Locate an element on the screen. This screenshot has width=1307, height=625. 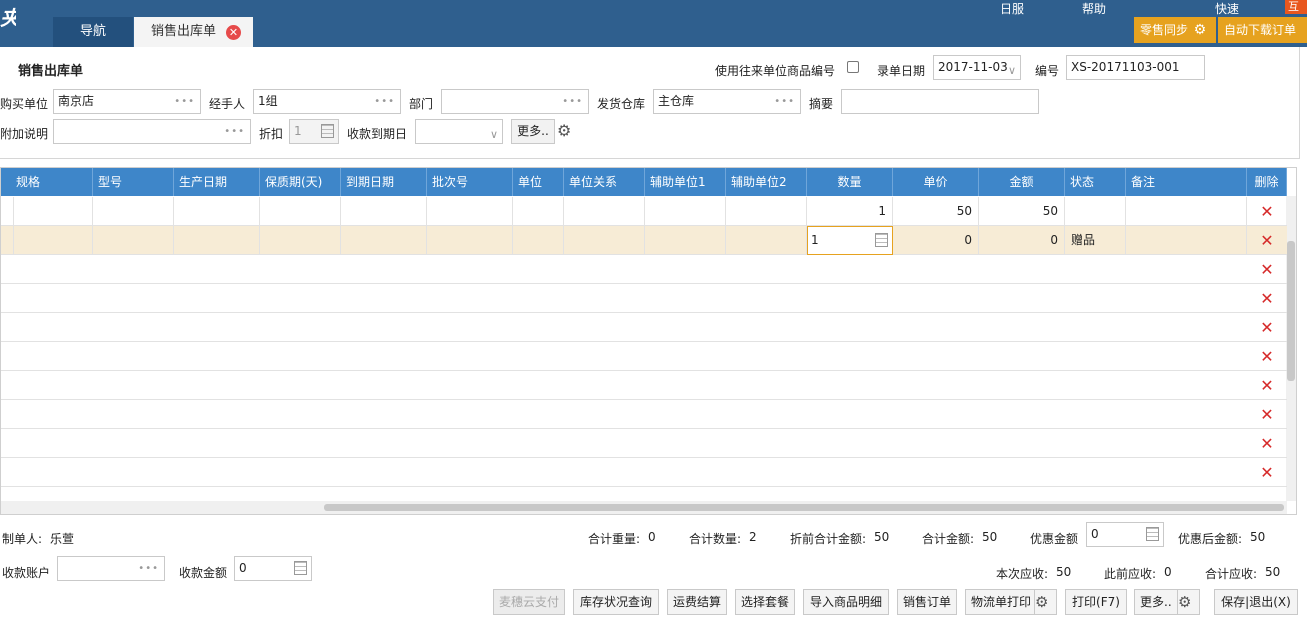
number-field: XS-20171103-001 is located at coordinates (1135, 67).